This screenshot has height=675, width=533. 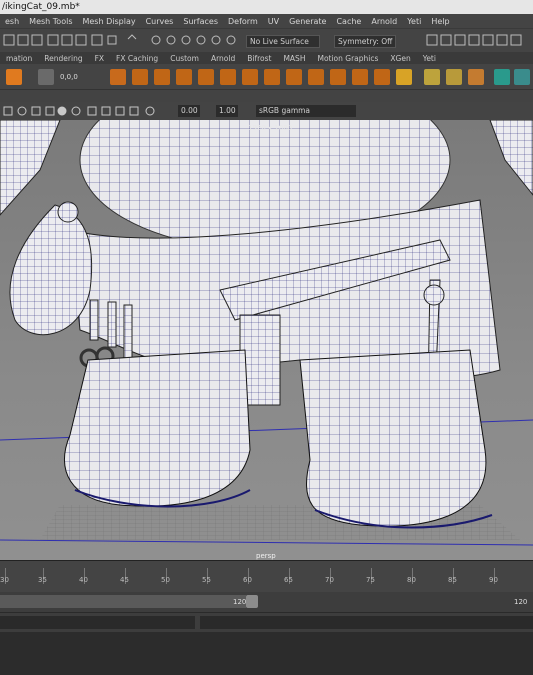 I want to click on lights-icon, so click(x=106, y=111).